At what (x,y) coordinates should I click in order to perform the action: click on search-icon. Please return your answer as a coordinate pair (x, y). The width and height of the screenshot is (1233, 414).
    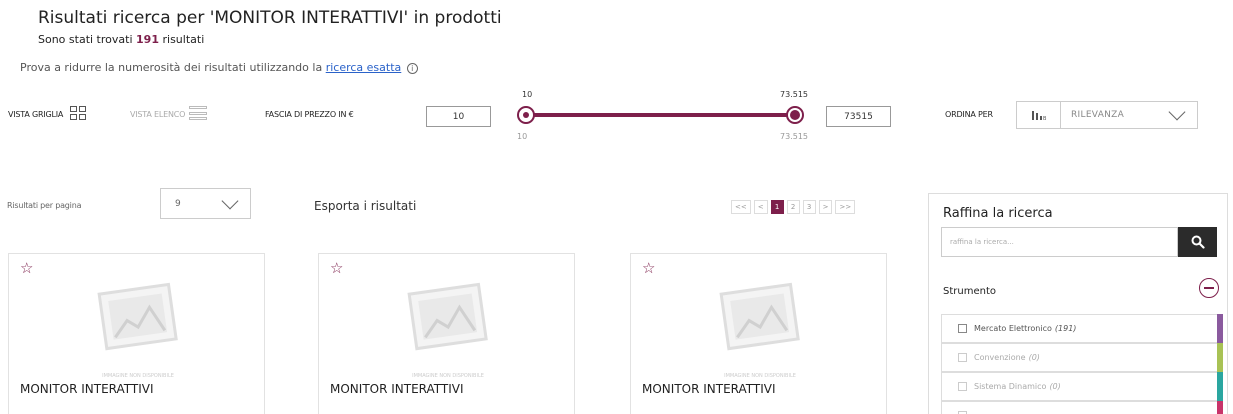
    Looking at the image, I should click on (1198, 242).